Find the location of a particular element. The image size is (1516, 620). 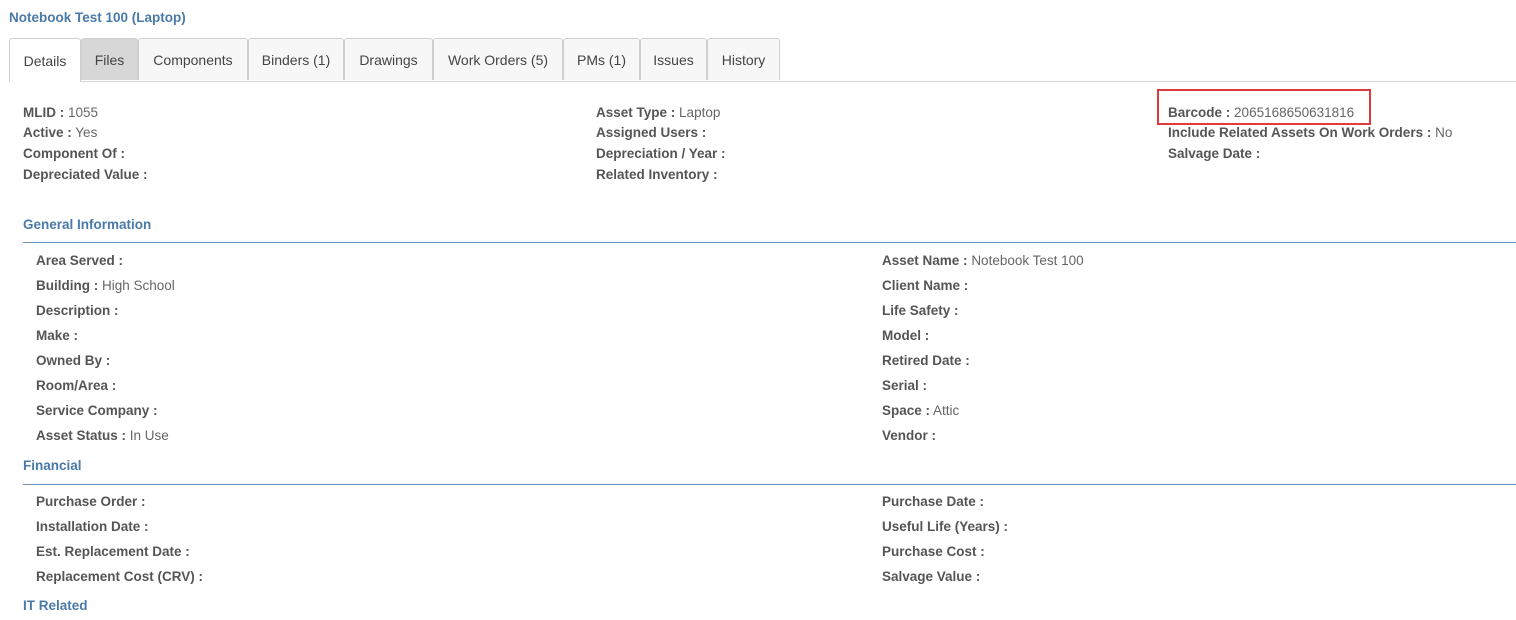

tab-drawings: Drawings is located at coordinates (388, 59).